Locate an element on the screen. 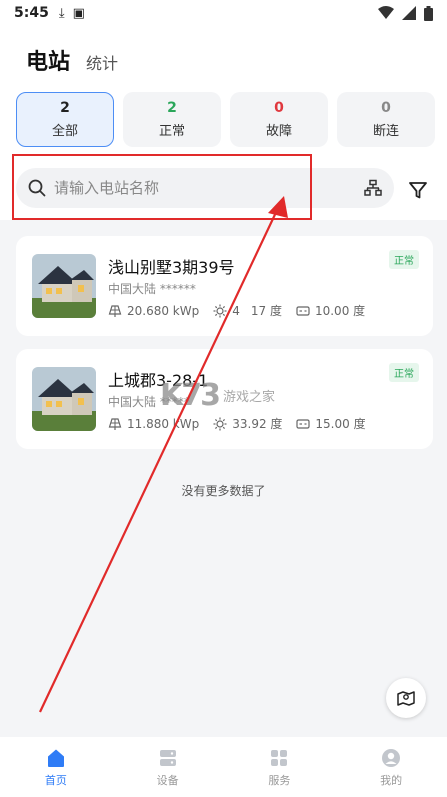 Image resolution: width=447 pixels, height=797 pixels. service-grid-icon is located at coordinates (279, 757).